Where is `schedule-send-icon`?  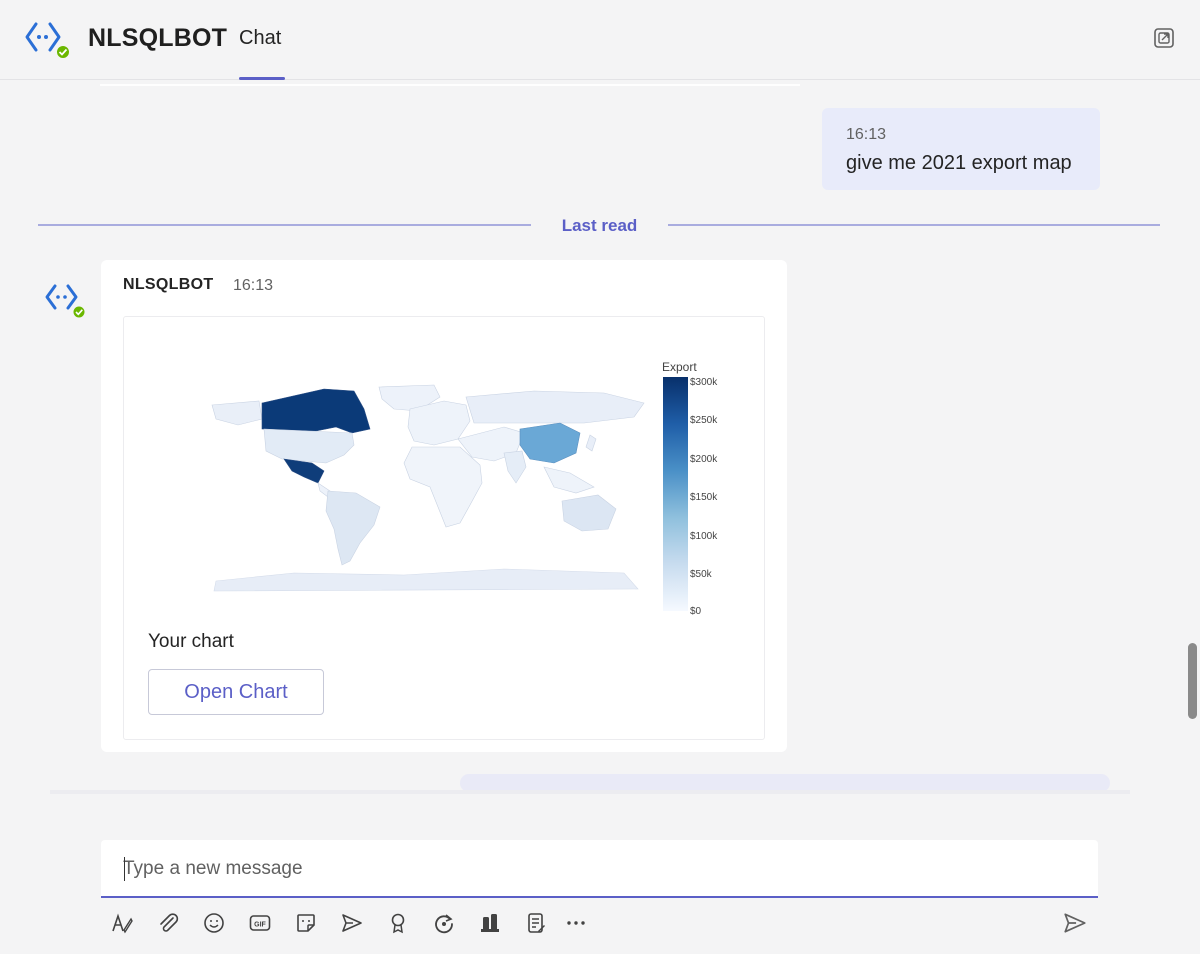
schedule-send-icon is located at coordinates (352, 923).